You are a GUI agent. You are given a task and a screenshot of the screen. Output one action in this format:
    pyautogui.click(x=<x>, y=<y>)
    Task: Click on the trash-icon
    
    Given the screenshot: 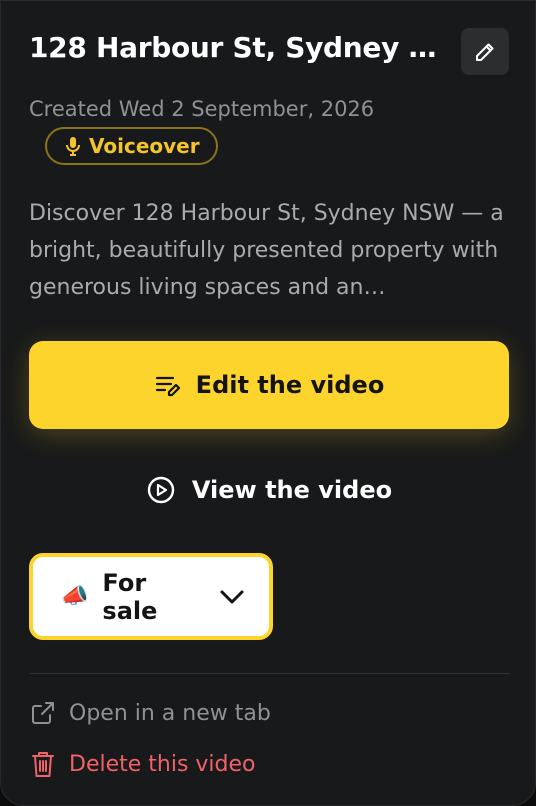 What is the action you would take?
    pyautogui.click(x=43, y=764)
    